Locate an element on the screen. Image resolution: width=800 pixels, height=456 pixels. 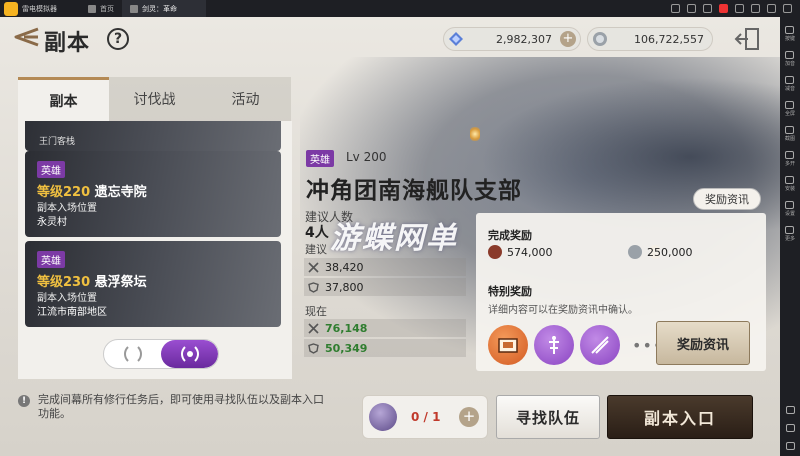
recommend-label: 建议 is located at coordinates (316, 249).